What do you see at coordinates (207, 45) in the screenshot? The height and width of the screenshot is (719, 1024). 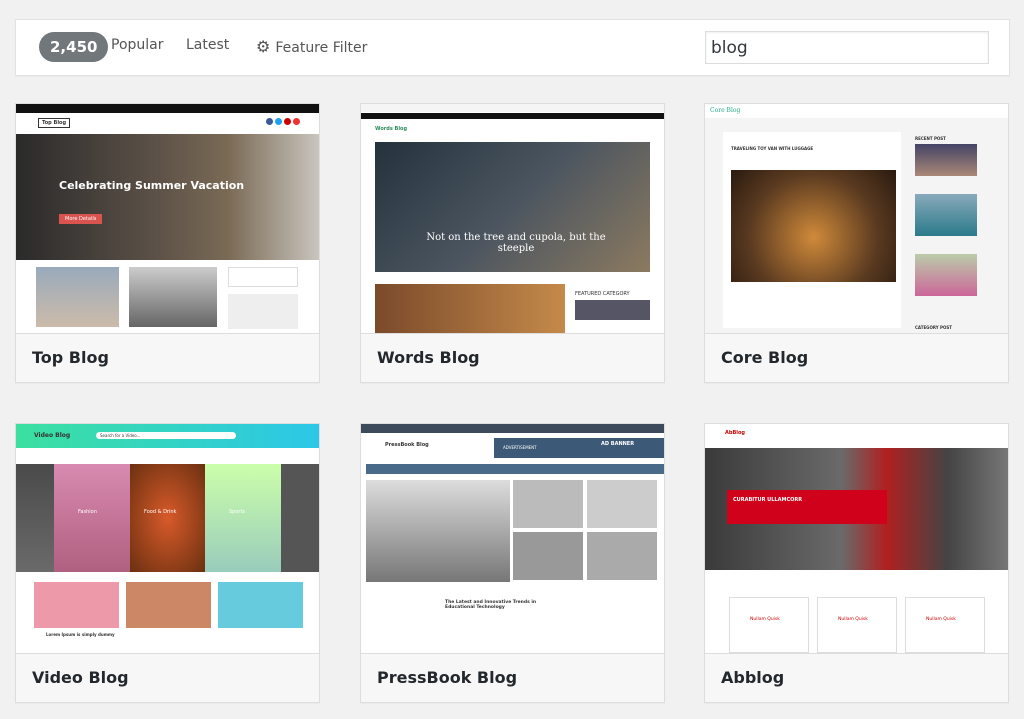 I see `tab-latest: Latest` at bounding box center [207, 45].